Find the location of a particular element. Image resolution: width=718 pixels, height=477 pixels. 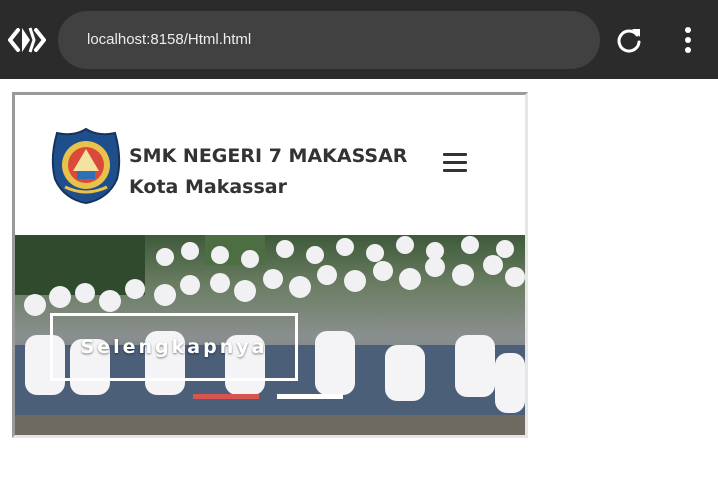

url-text: localhost:8158/Html.html is located at coordinates (169, 39).